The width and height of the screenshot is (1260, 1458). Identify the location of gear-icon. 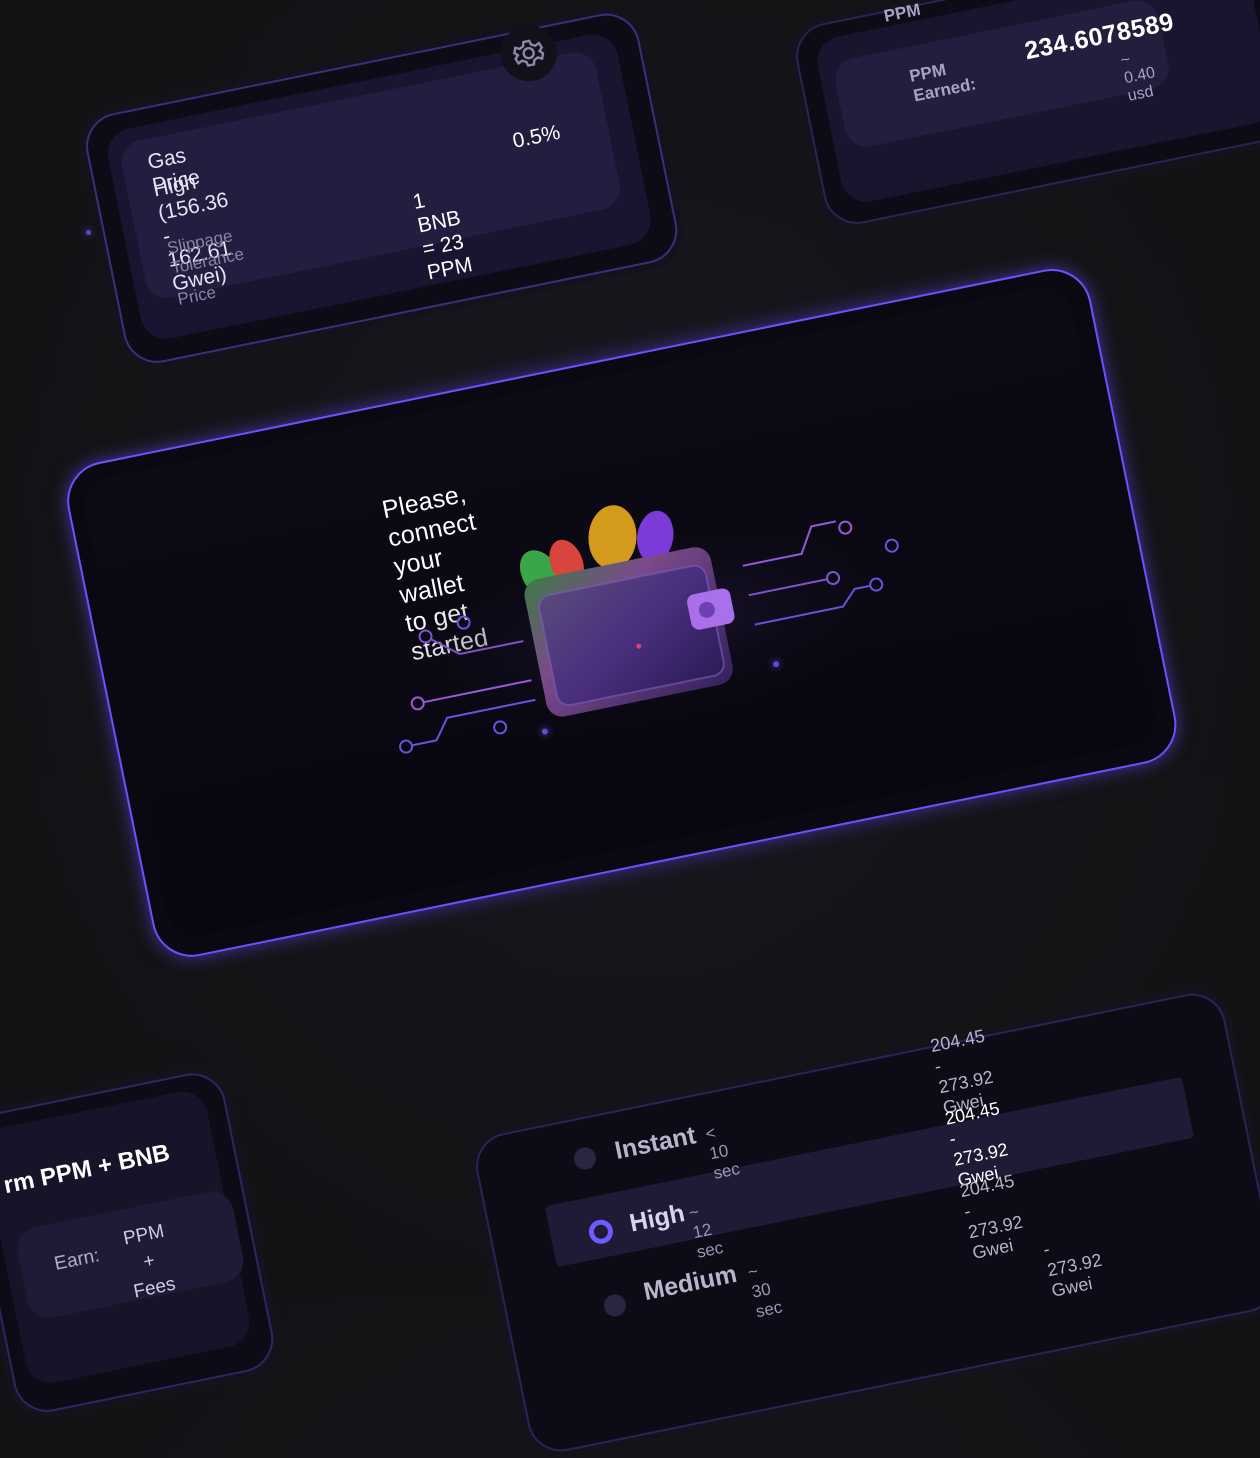
(529, 53).